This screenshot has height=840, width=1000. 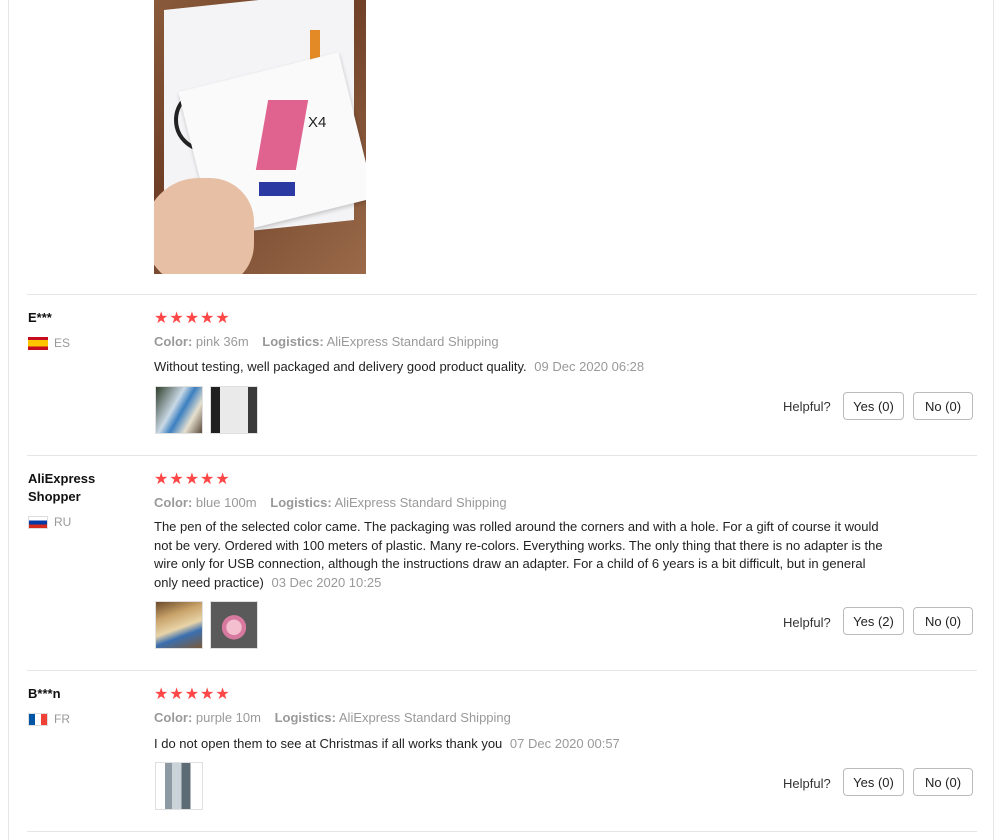 What do you see at coordinates (8, 420) in the screenshot?
I see `left-border` at bounding box center [8, 420].